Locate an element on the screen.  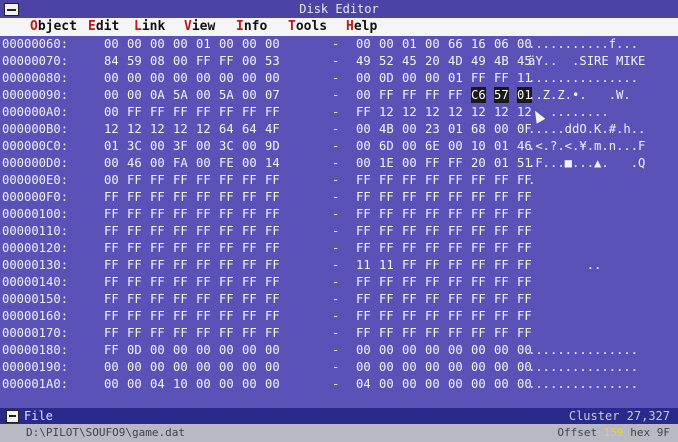
hex-byte: 1E is located at coordinates (386, 163).